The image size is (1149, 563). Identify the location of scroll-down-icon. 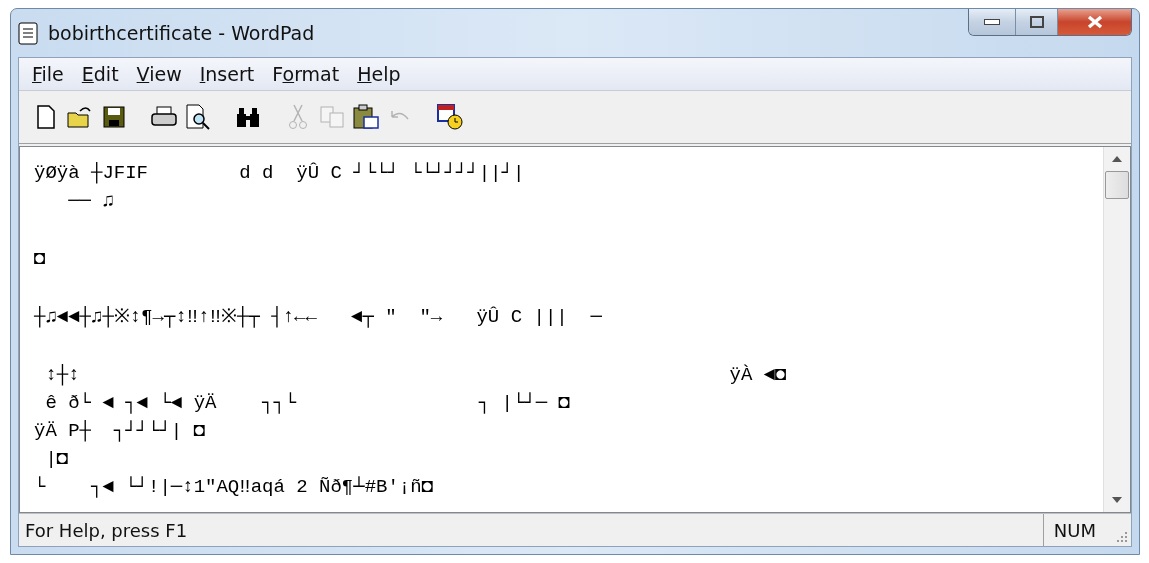
(1117, 500).